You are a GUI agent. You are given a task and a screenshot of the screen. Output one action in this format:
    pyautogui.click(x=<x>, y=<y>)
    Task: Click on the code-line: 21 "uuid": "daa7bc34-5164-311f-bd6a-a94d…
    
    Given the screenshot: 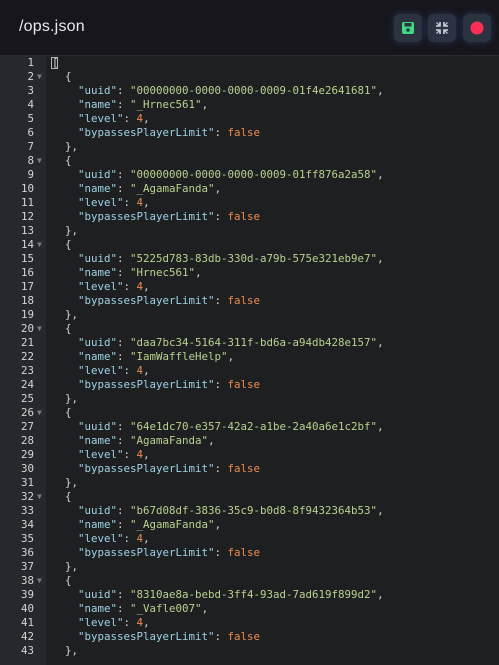 What is the action you would take?
    pyautogui.click(x=249, y=343)
    